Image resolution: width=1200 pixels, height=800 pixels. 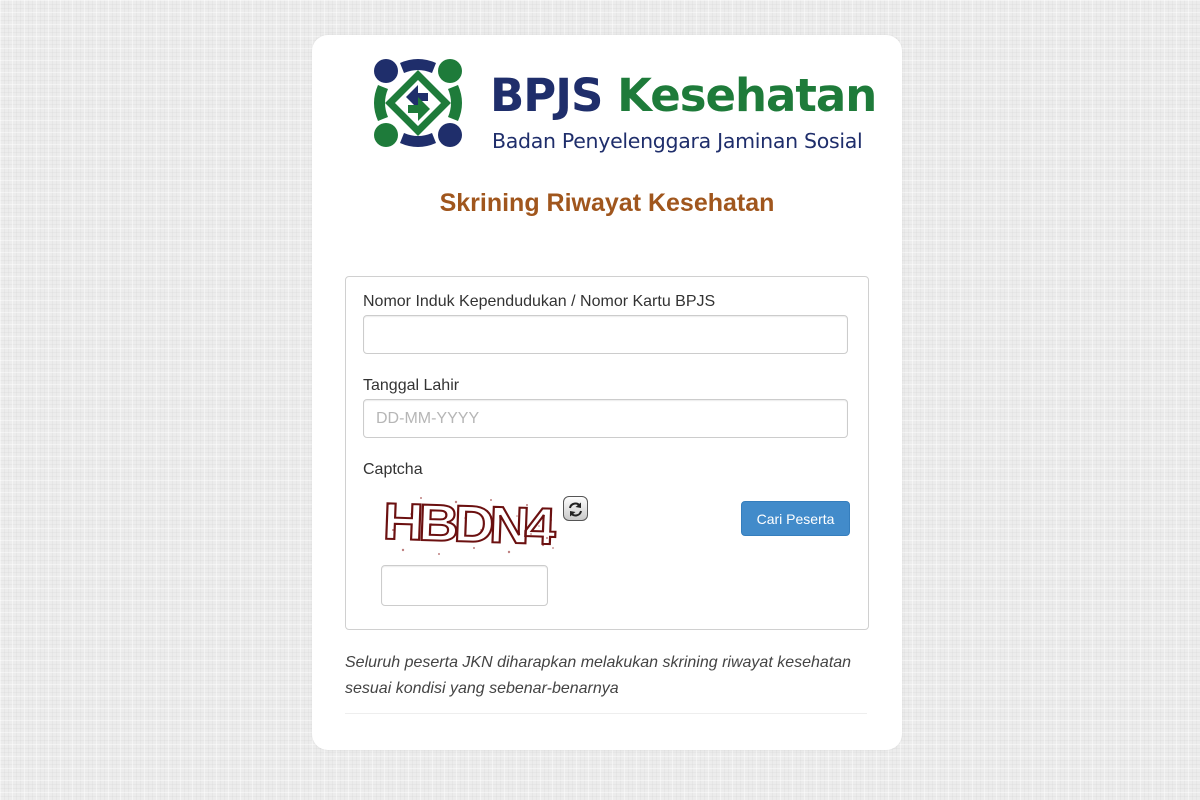 What do you see at coordinates (418, 103) in the screenshot?
I see `bpjs-emblem-icon` at bounding box center [418, 103].